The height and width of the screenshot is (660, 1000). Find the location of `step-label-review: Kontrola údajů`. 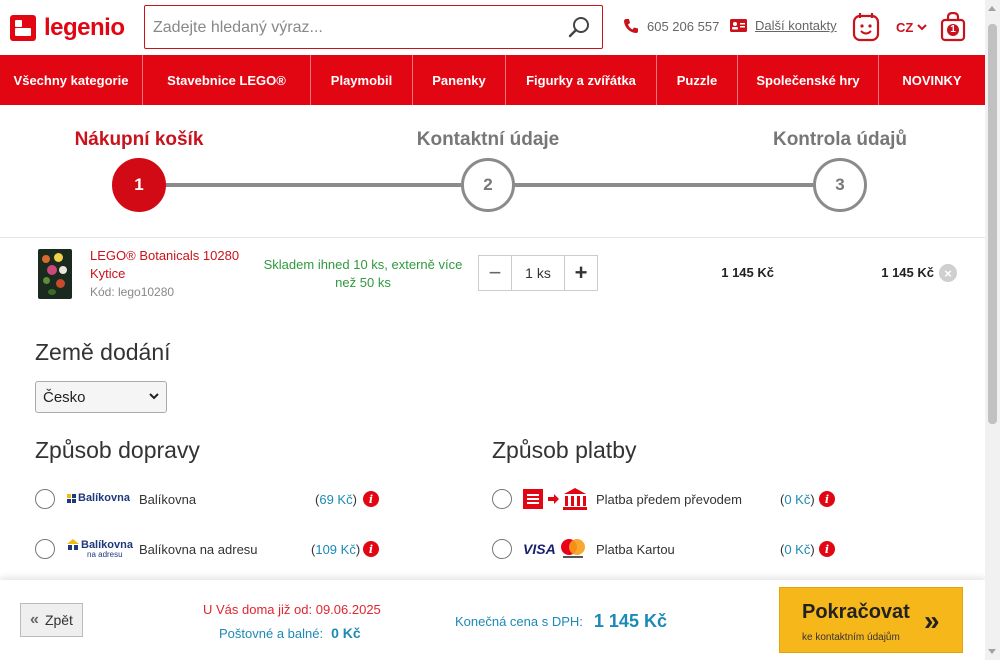

step-label-review: Kontrola údajů is located at coordinates (840, 139).